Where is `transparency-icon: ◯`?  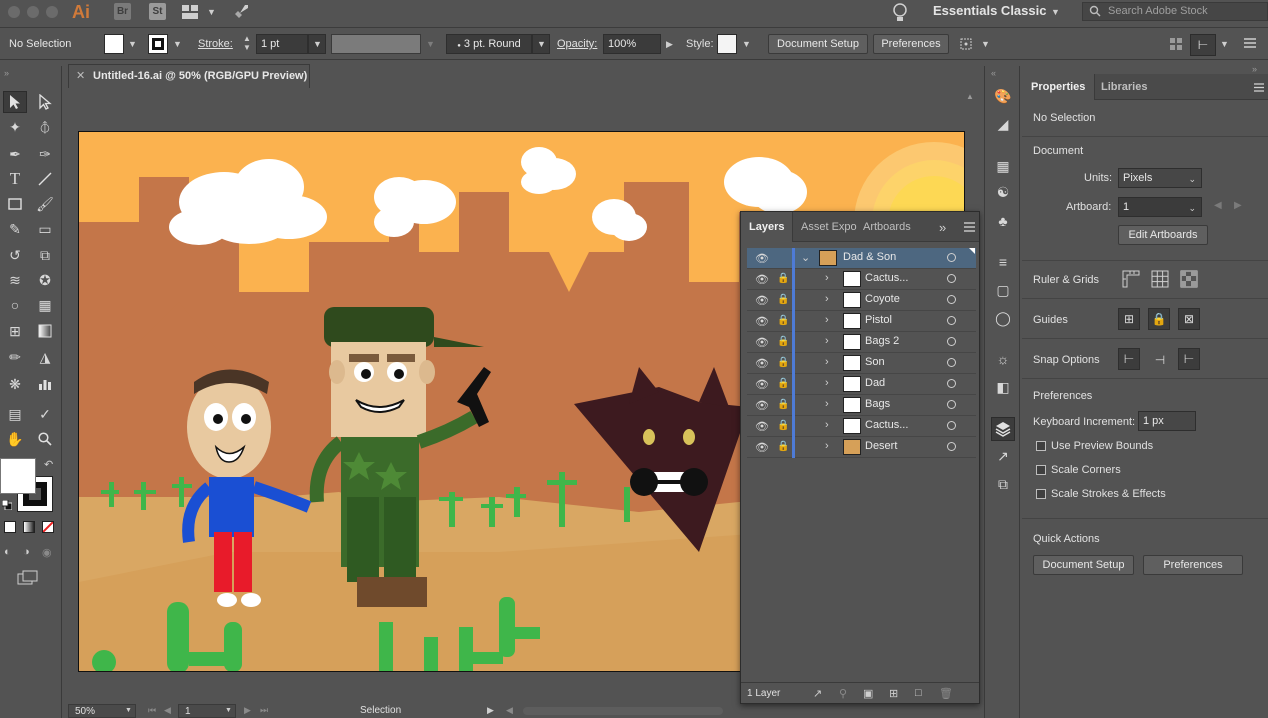 transparency-icon: ◯ is located at coordinates (1003, 318).